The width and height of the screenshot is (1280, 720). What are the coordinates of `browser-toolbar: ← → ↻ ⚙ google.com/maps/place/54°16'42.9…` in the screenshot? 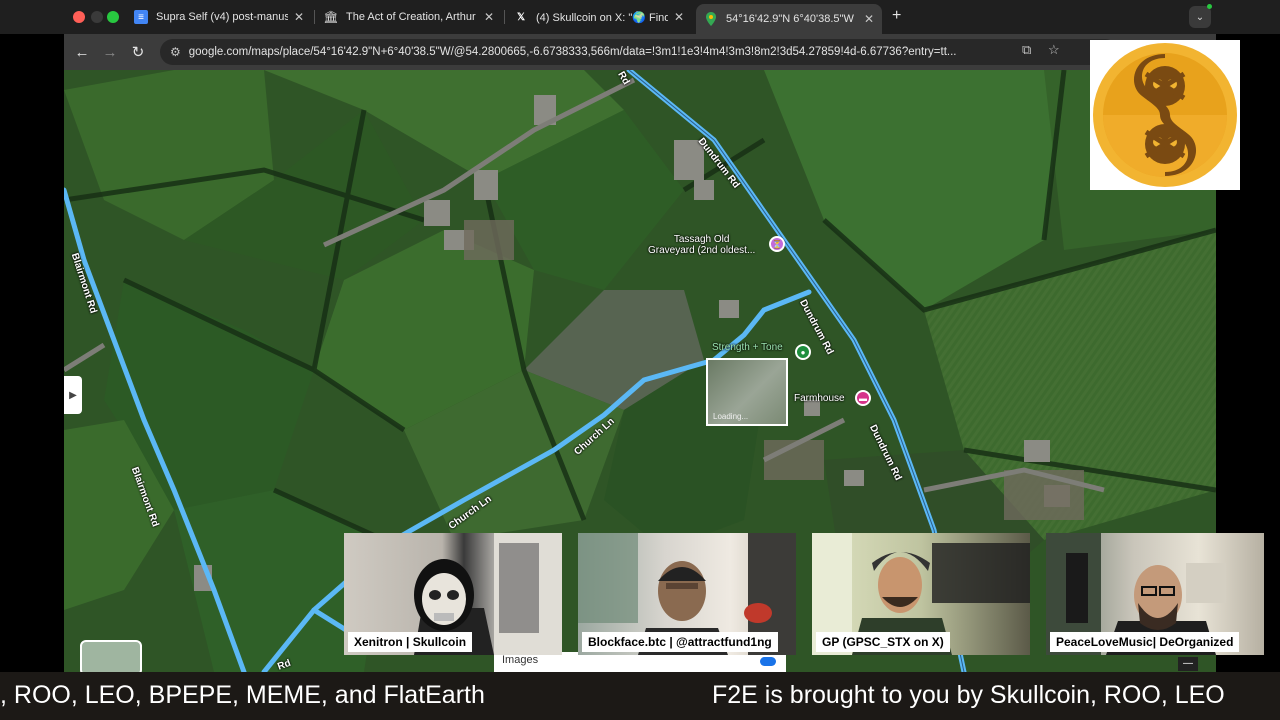 It's located at (640, 52).